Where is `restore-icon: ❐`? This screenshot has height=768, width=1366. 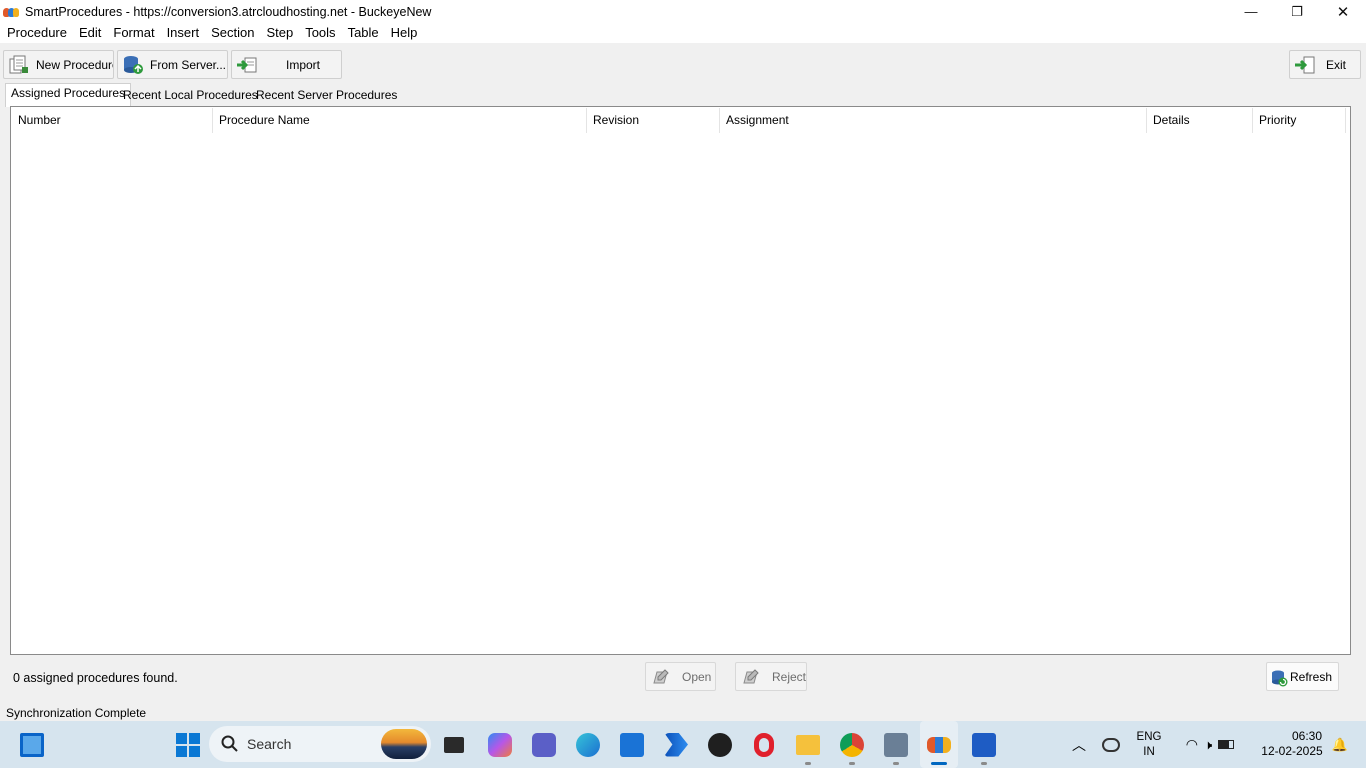
restore-icon: ❐ is located at coordinates (1297, 11).